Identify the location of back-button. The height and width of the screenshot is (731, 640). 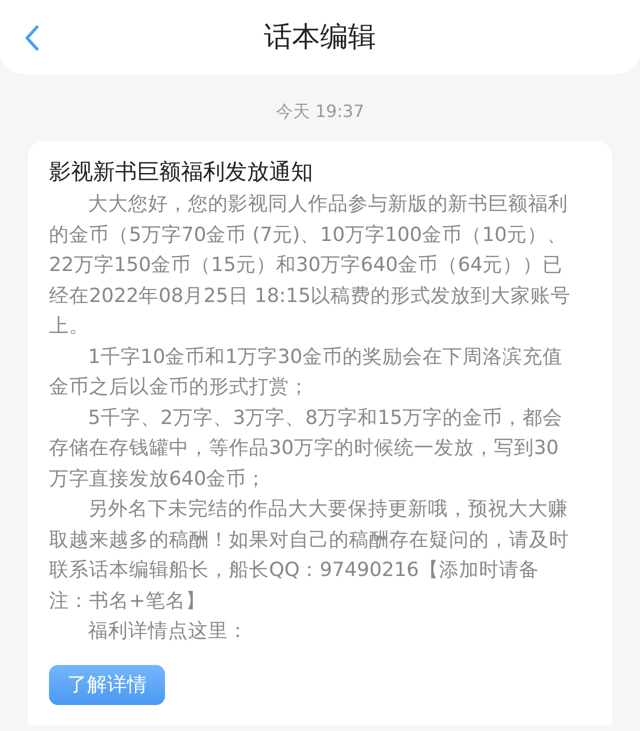
(32, 38).